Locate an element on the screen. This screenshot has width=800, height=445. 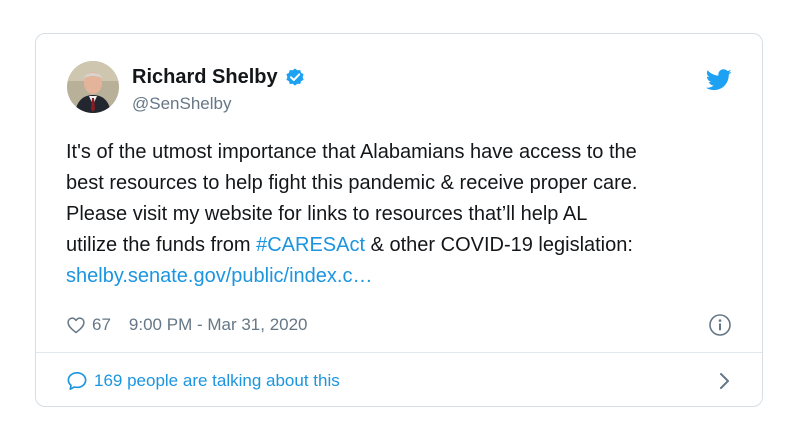
conversation-link: 169 people are talking about this is located at coordinates (399, 381).